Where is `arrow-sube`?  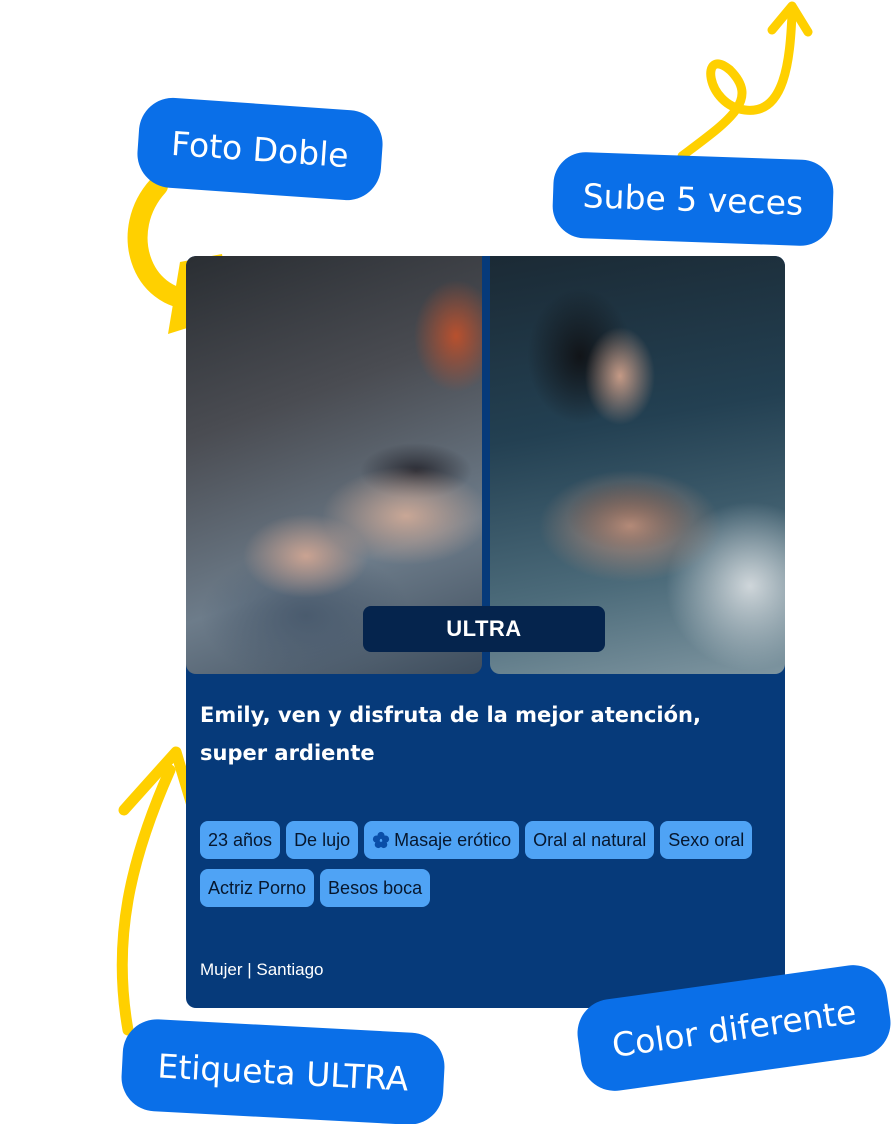
arrow-sube is located at coordinates (745, 81).